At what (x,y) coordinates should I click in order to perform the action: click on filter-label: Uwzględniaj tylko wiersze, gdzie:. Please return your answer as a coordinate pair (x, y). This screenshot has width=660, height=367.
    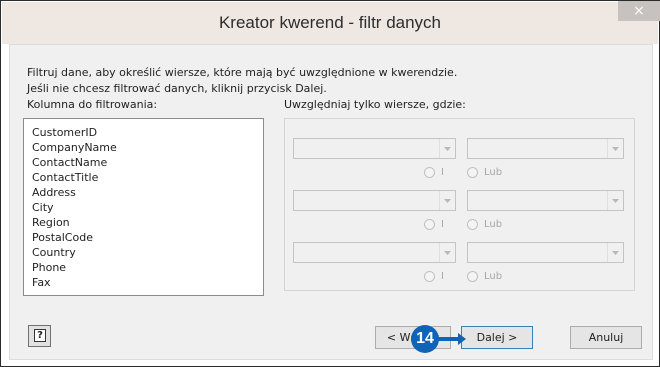
    Looking at the image, I should click on (375, 104).